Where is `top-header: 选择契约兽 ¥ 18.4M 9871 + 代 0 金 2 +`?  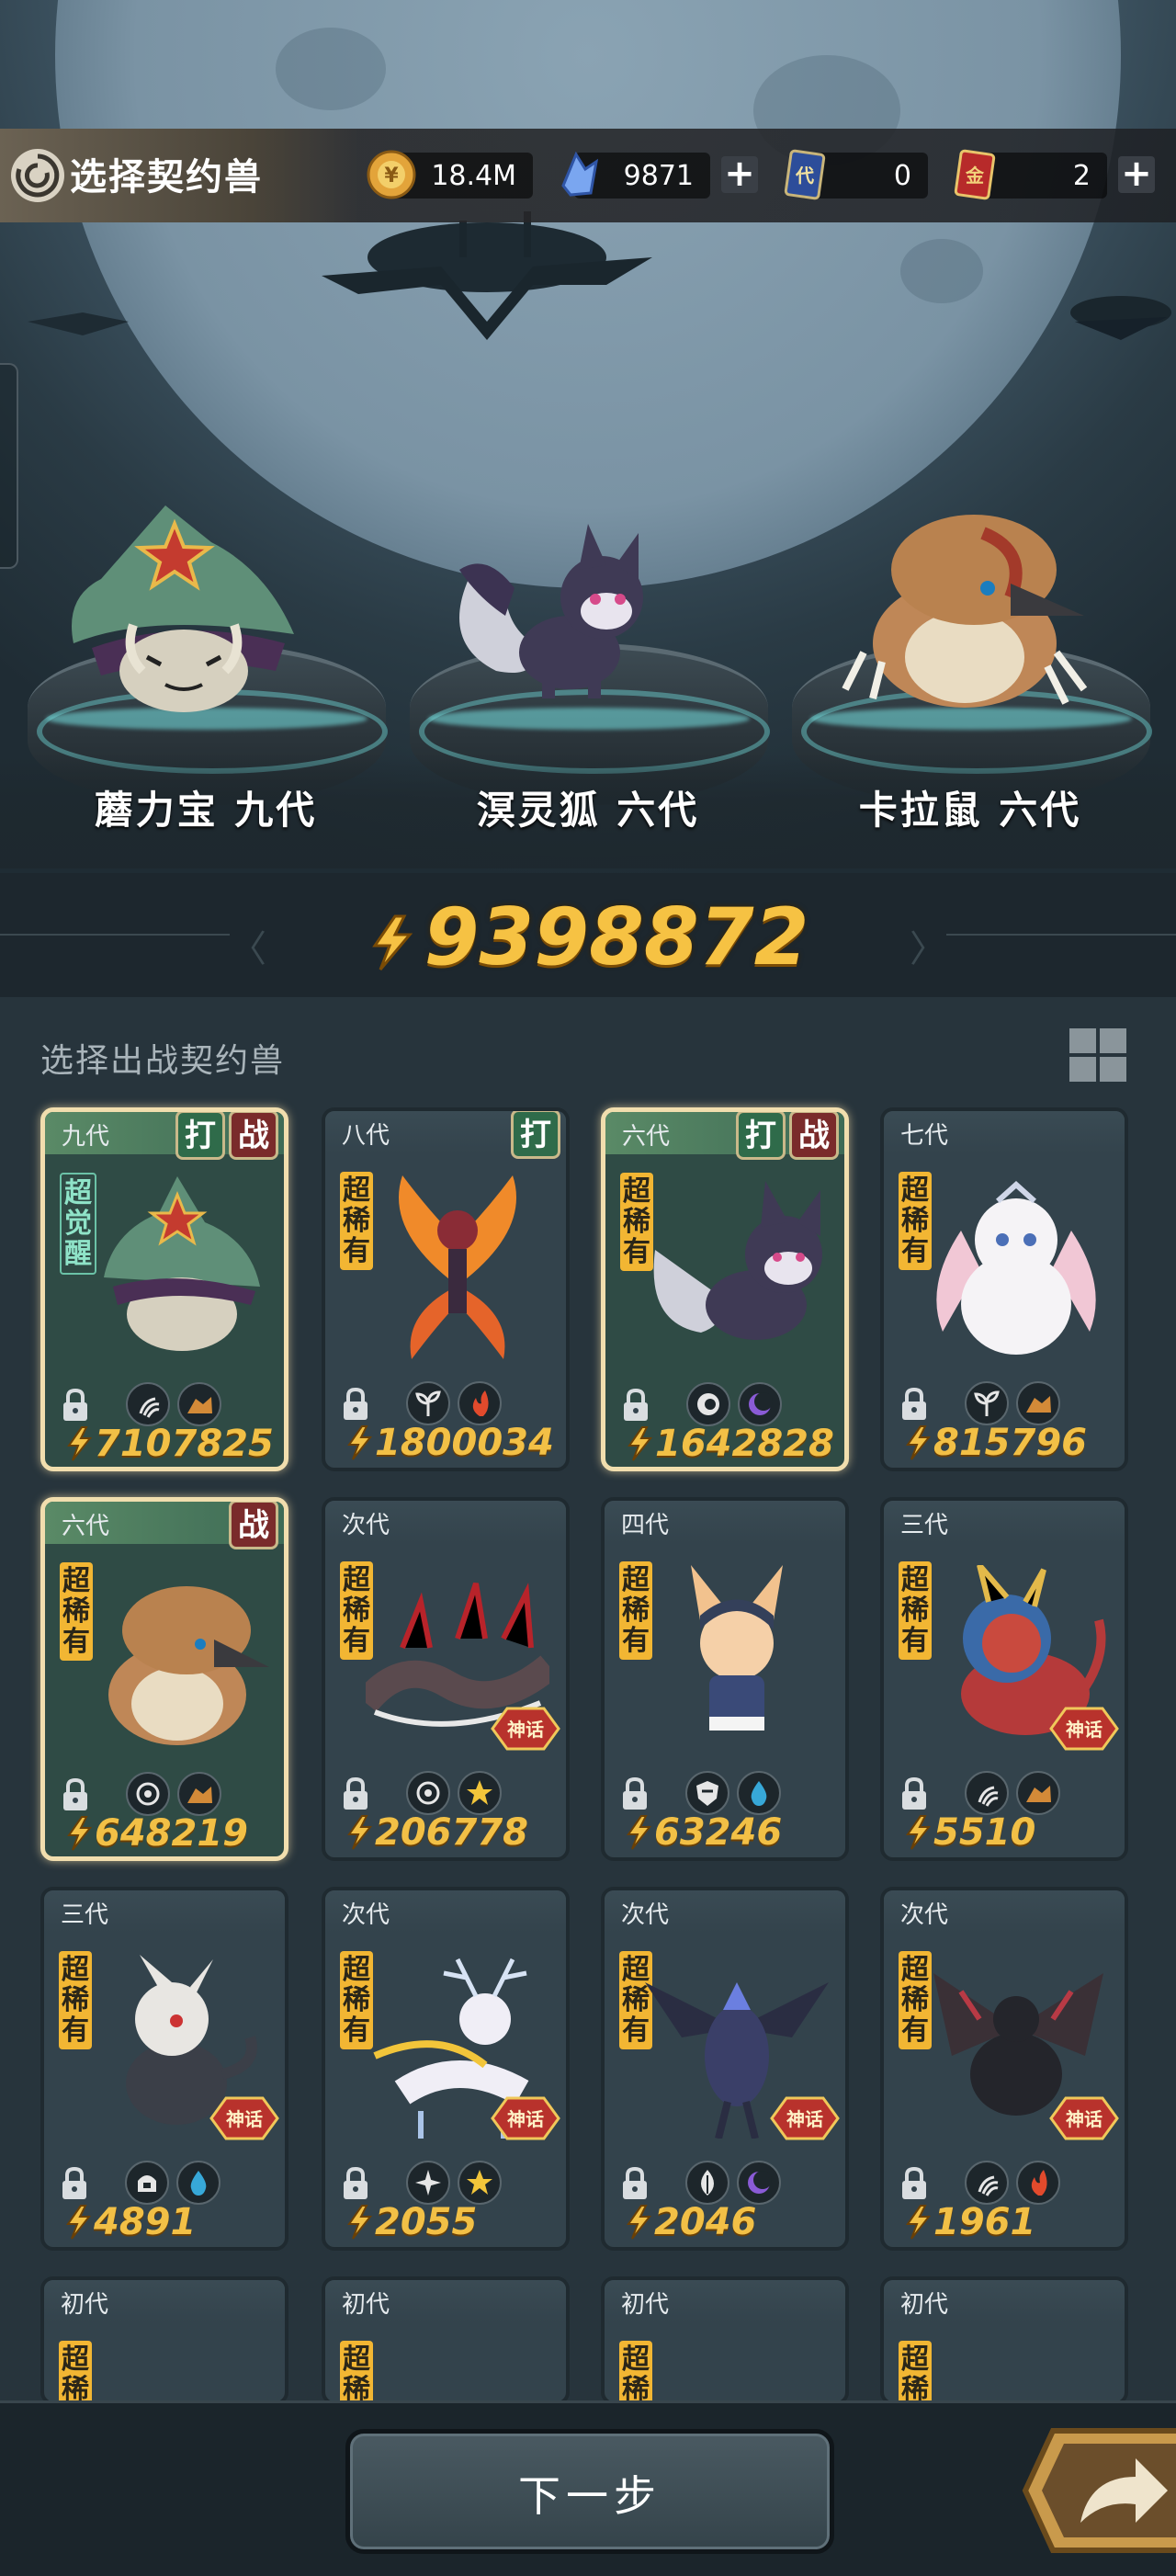 top-header: 选择契约兽 ¥ 18.4M 9871 + 代 0 金 2 + is located at coordinates (588, 175).